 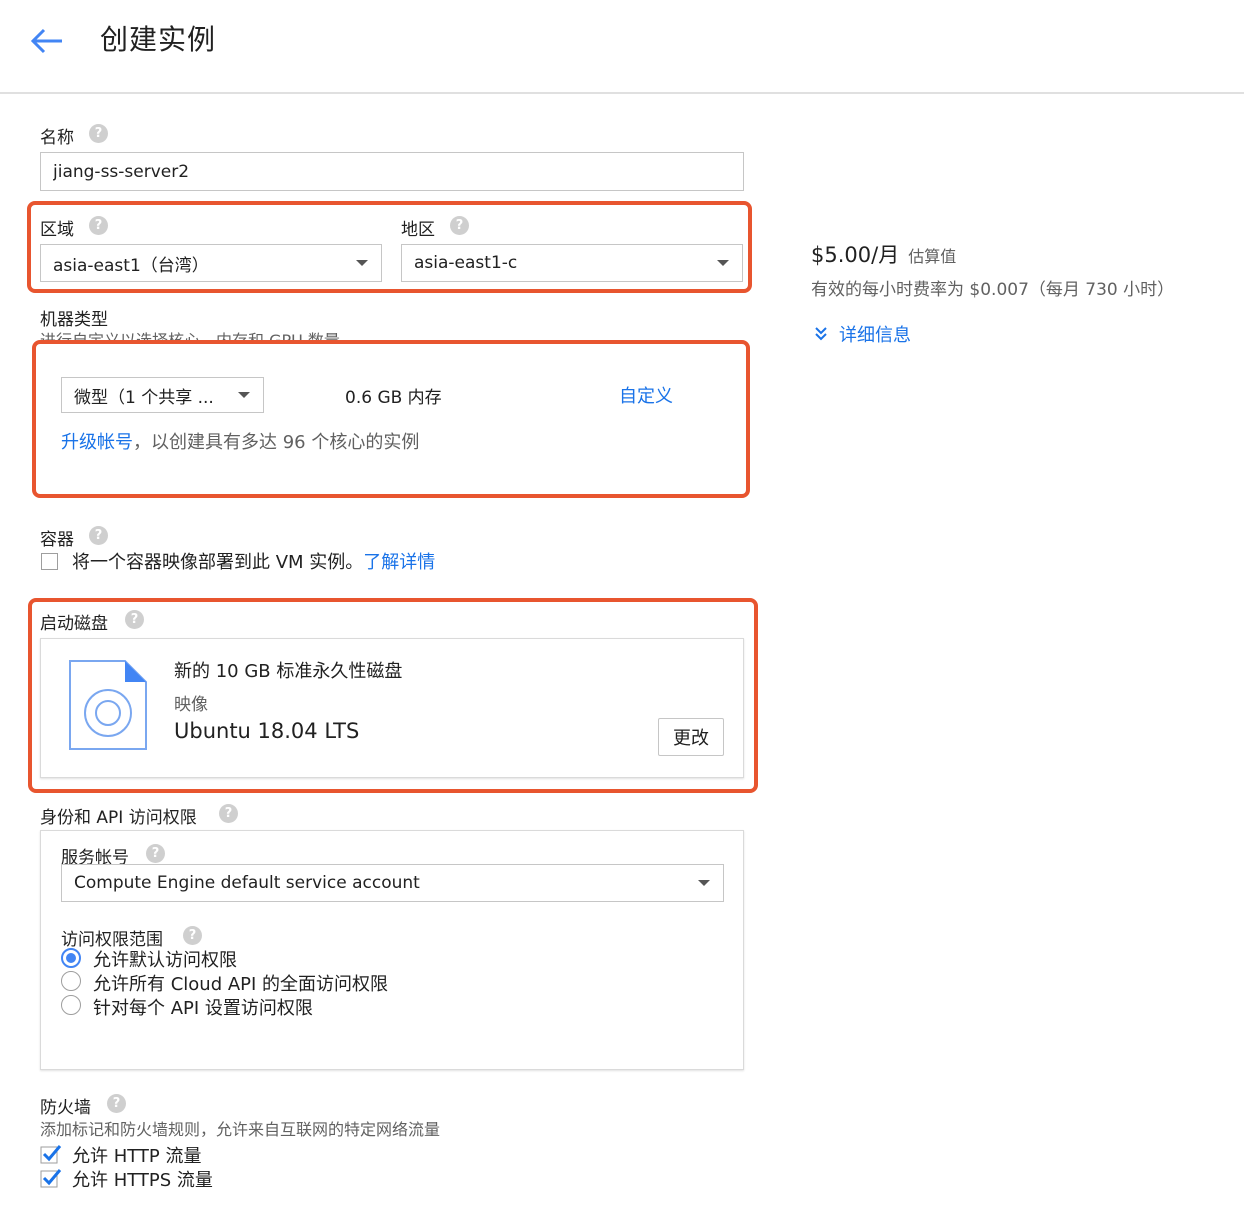 I want to click on http-traffic-label: 允许 HTTP 流量, so click(x=137, y=1156).